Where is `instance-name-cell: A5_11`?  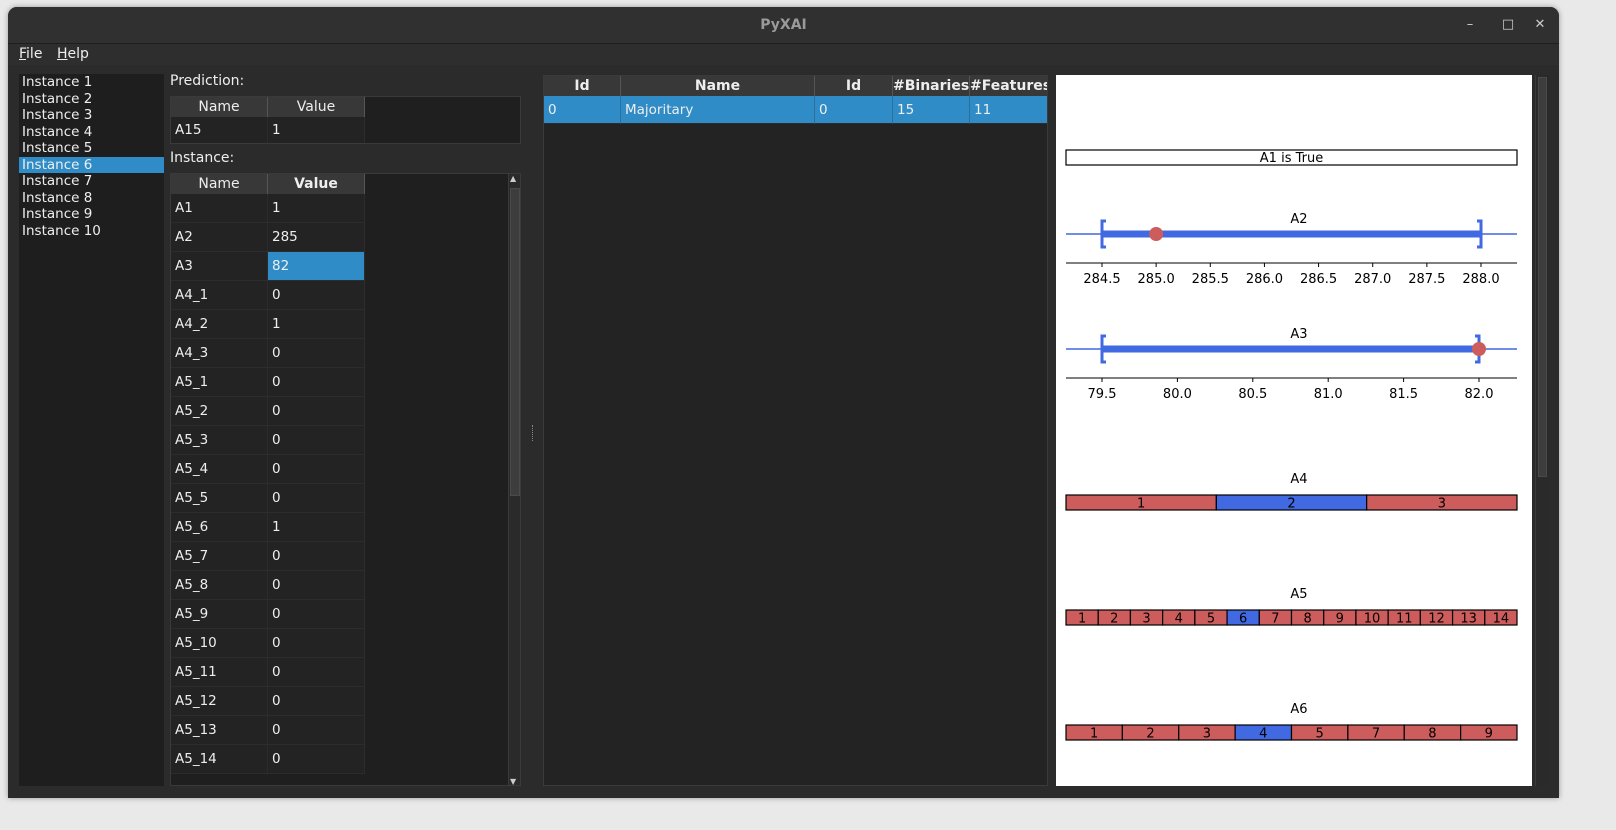
instance-name-cell: A5_11 is located at coordinates (219, 672).